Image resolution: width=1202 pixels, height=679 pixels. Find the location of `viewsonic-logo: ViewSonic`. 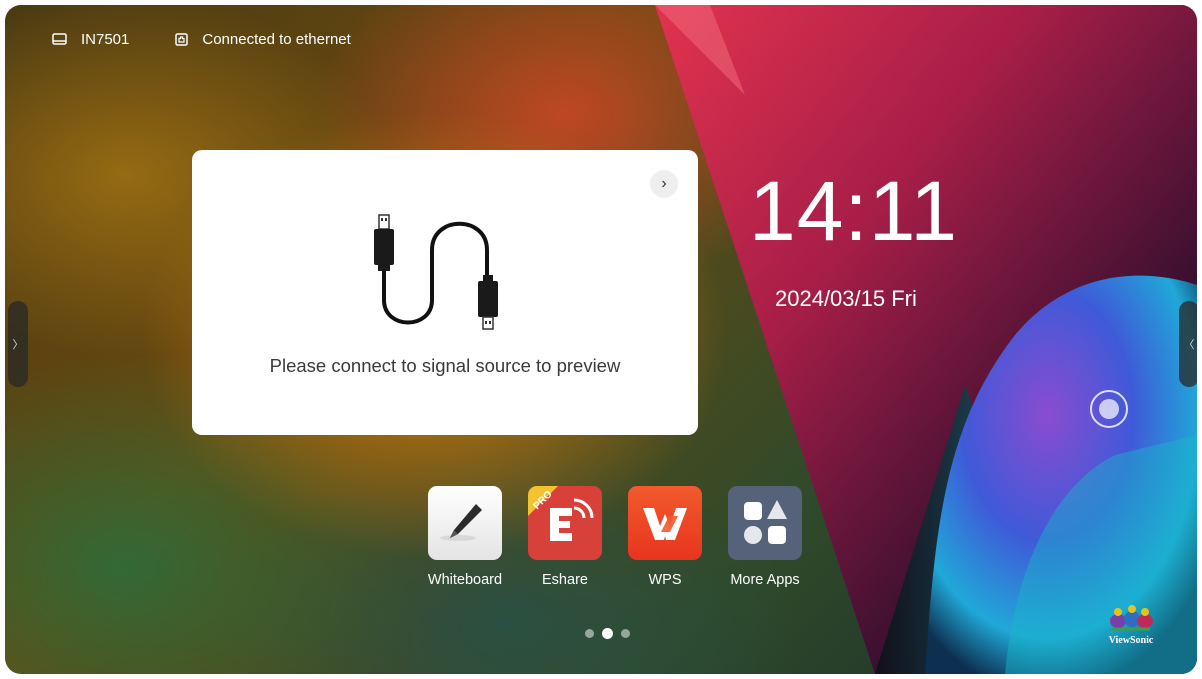

viewsonic-logo: ViewSonic is located at coordinates (1131, 624).